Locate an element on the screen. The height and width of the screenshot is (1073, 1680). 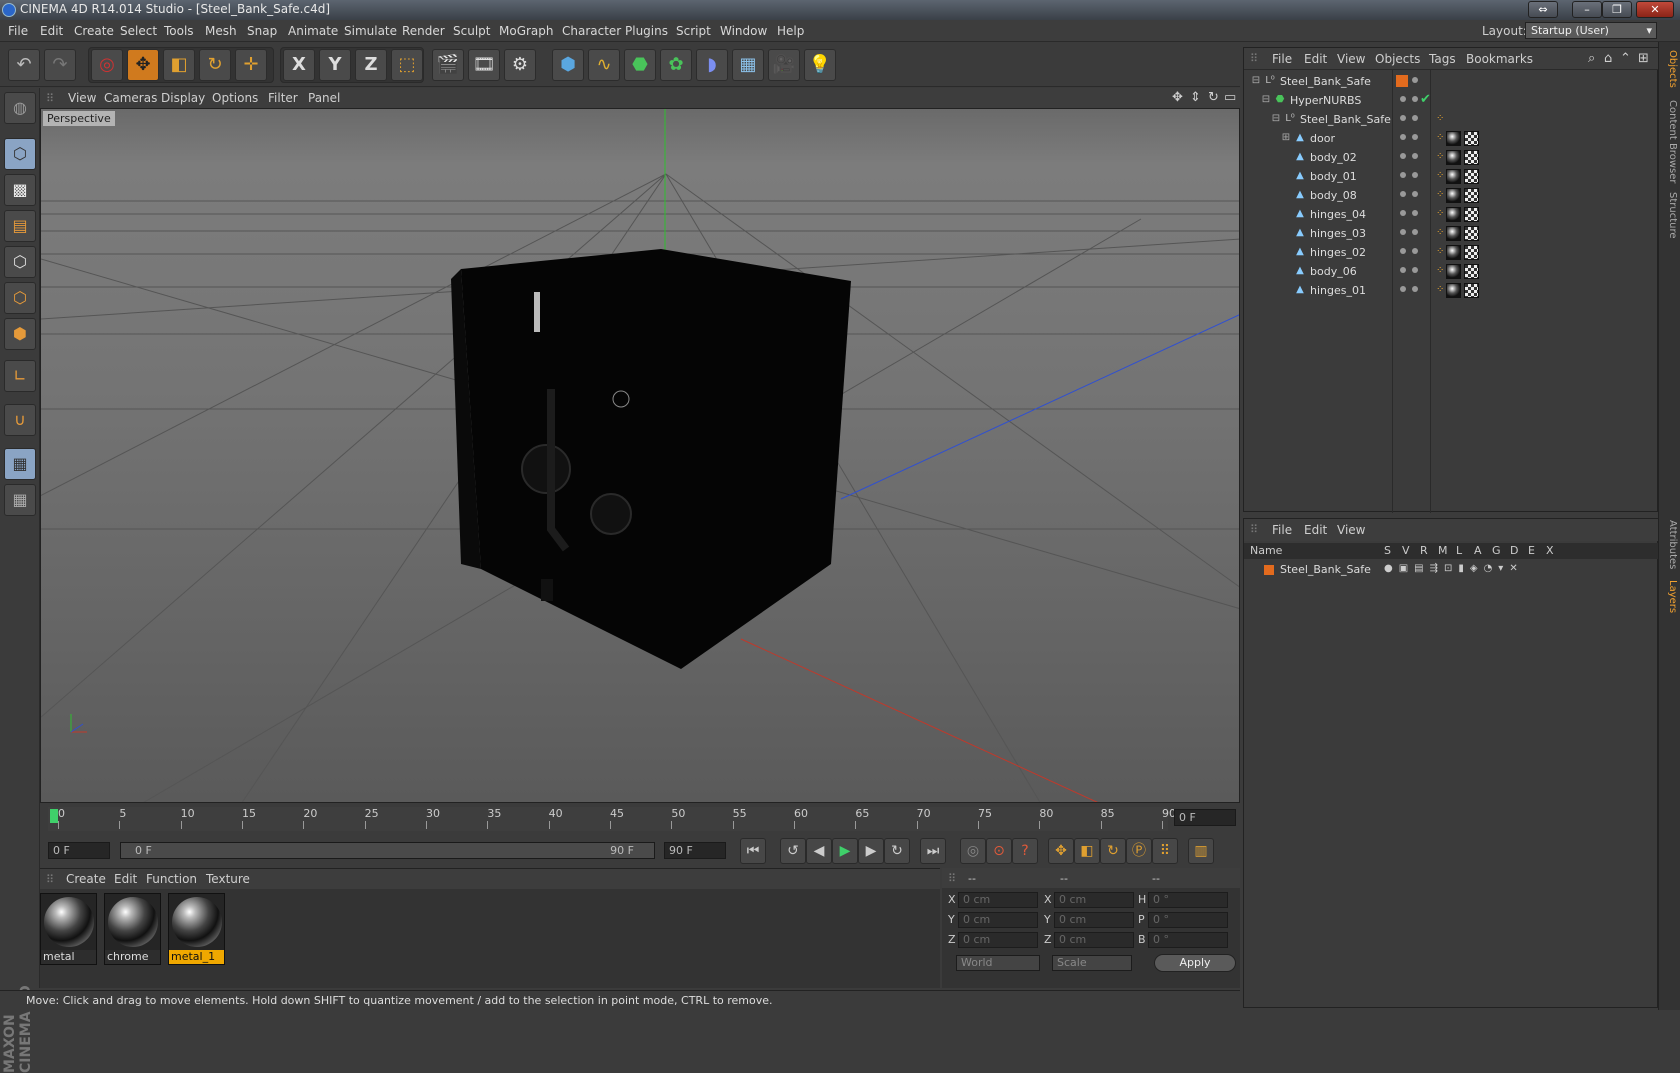
material-swatch: metal_1 is located at coordinates (196, 929).